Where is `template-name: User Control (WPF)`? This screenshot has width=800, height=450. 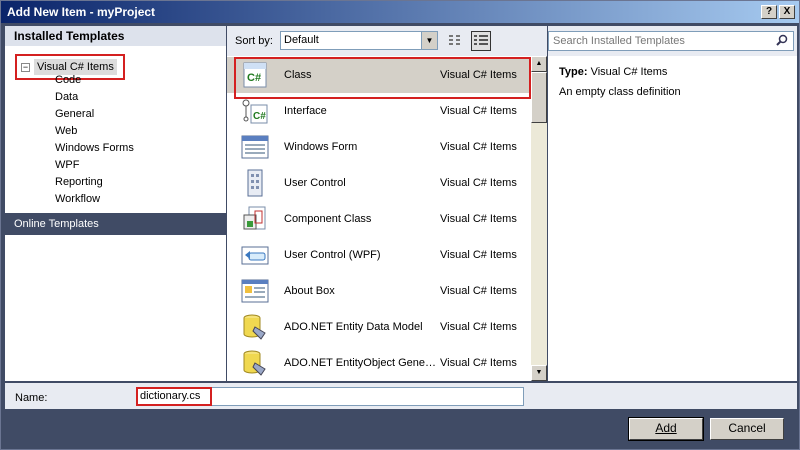 template-name: User Control (WPF) is located at coordinates (332, 255).